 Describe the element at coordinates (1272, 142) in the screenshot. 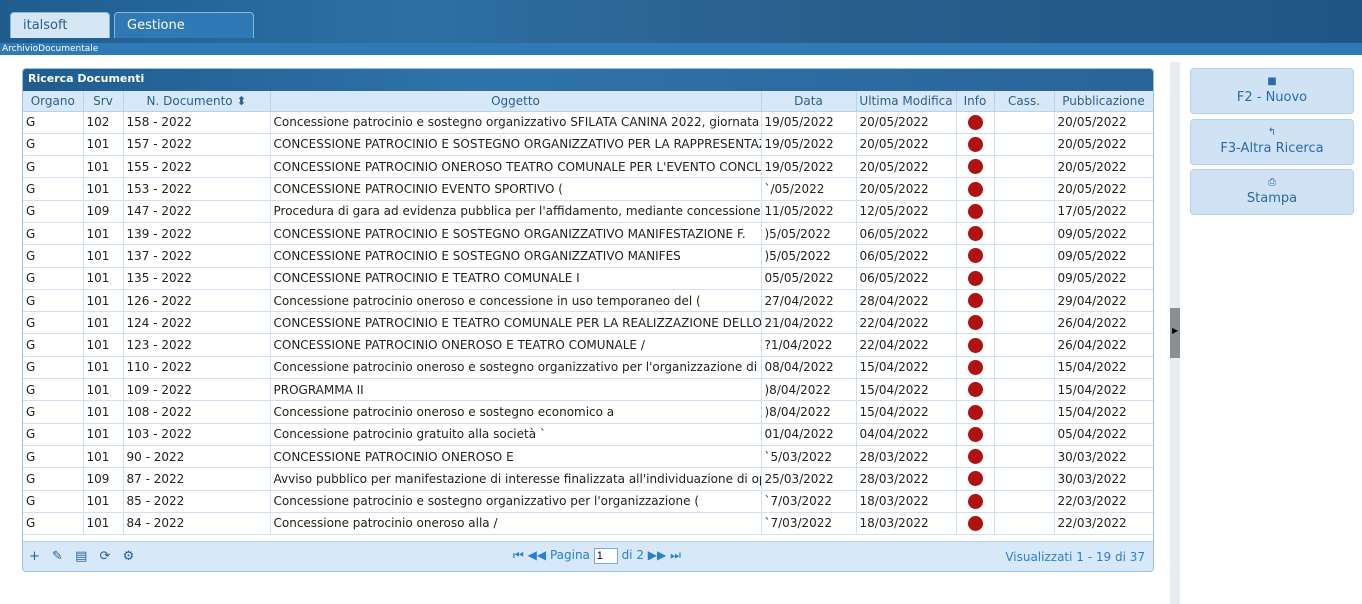

I see `other-search-button: ↰ F3-Altra Ricerca` at that location.